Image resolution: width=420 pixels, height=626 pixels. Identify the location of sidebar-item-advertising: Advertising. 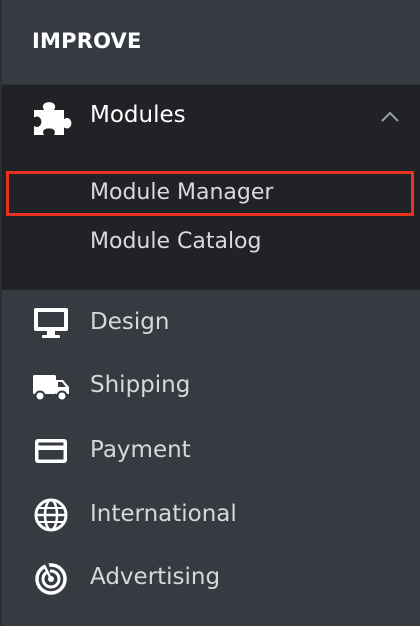
(211, 578).